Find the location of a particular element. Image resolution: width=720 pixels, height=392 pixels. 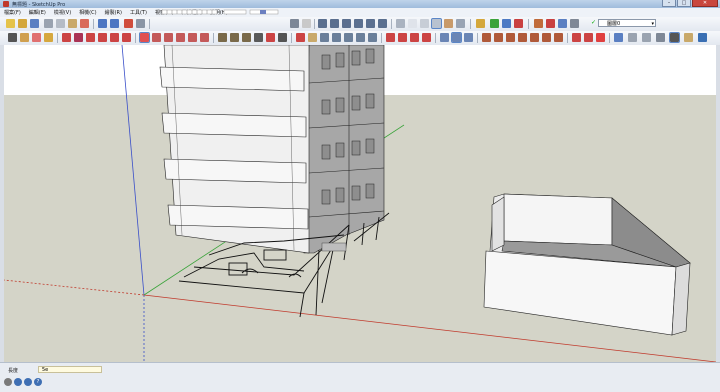

copy-icon is located at coordinates (60, 23).